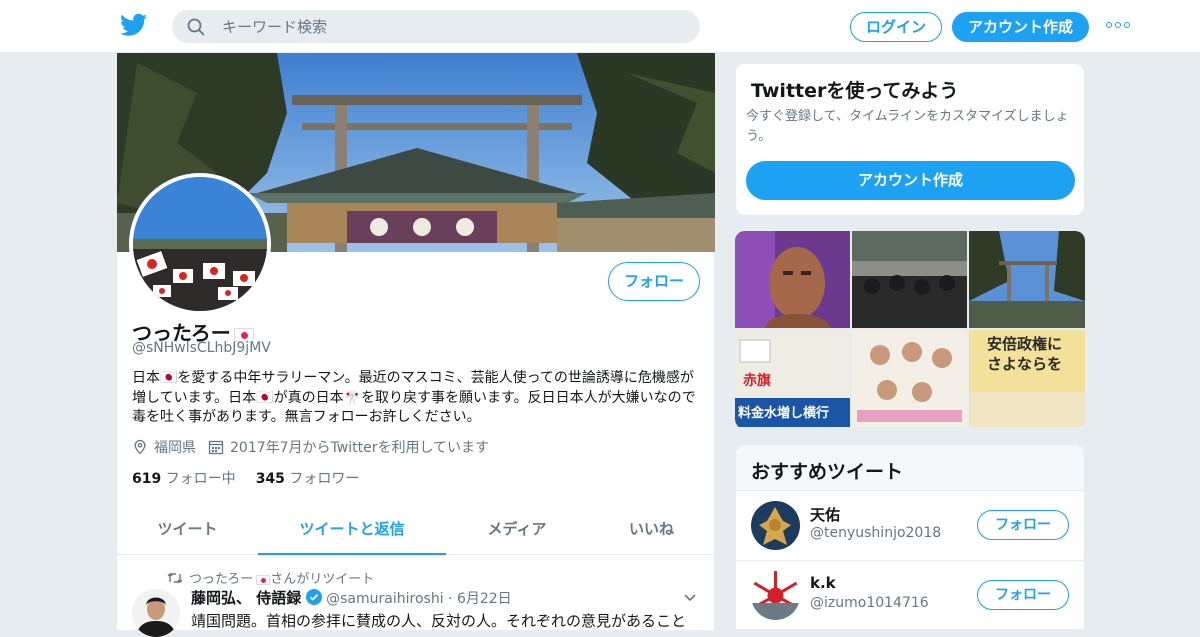 This screenshot has height=637, width=1200. I want to click on retweet-icon, so click(175, 578).